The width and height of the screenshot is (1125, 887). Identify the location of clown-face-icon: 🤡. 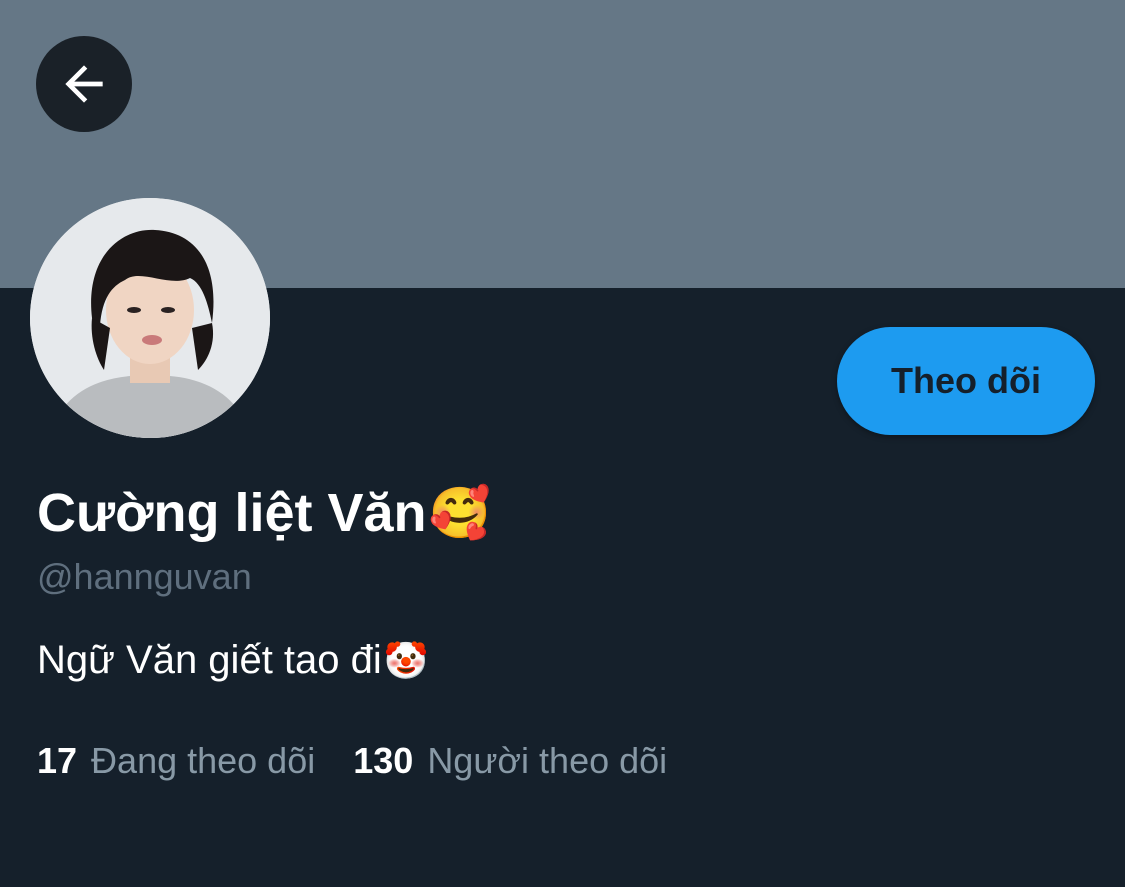
(406, 660).